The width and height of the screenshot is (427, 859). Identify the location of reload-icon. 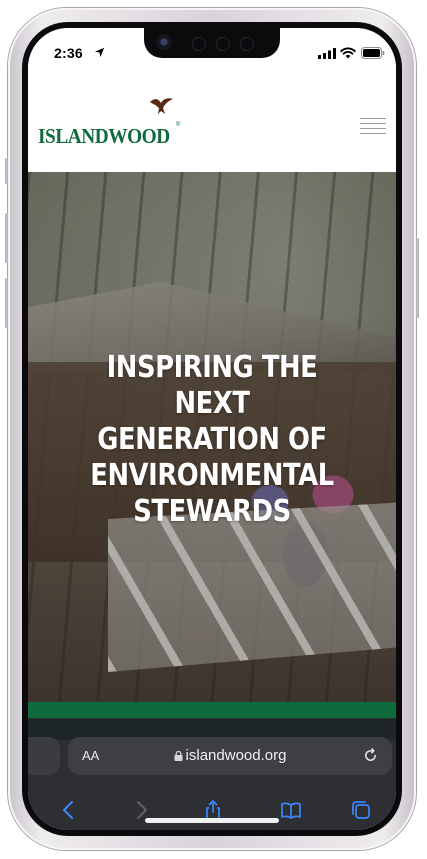
(370, 755).